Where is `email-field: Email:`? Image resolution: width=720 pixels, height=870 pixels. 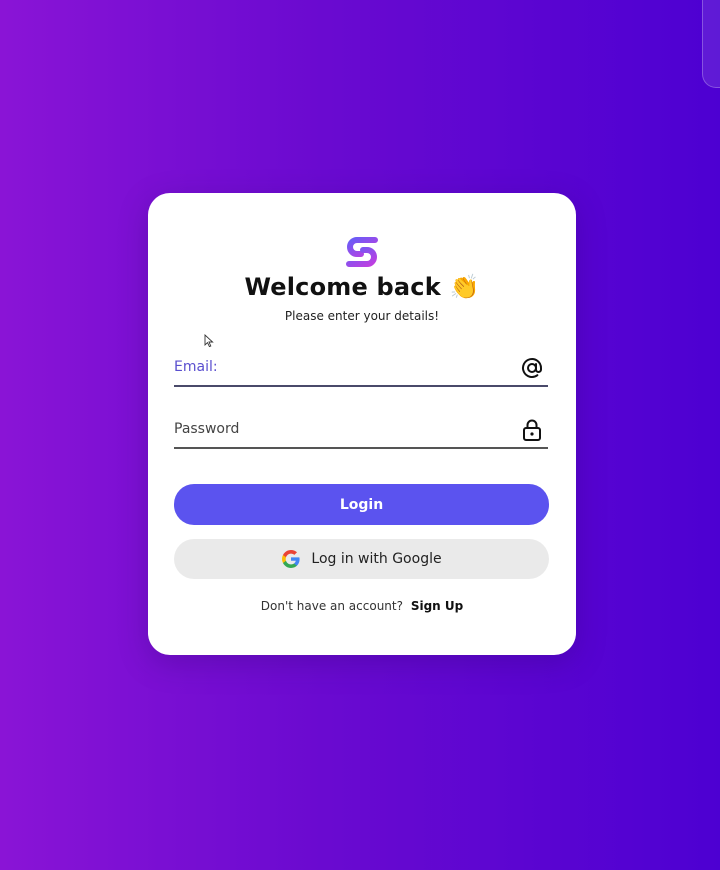
email-field: Email: is located at coordinates (361, 370).